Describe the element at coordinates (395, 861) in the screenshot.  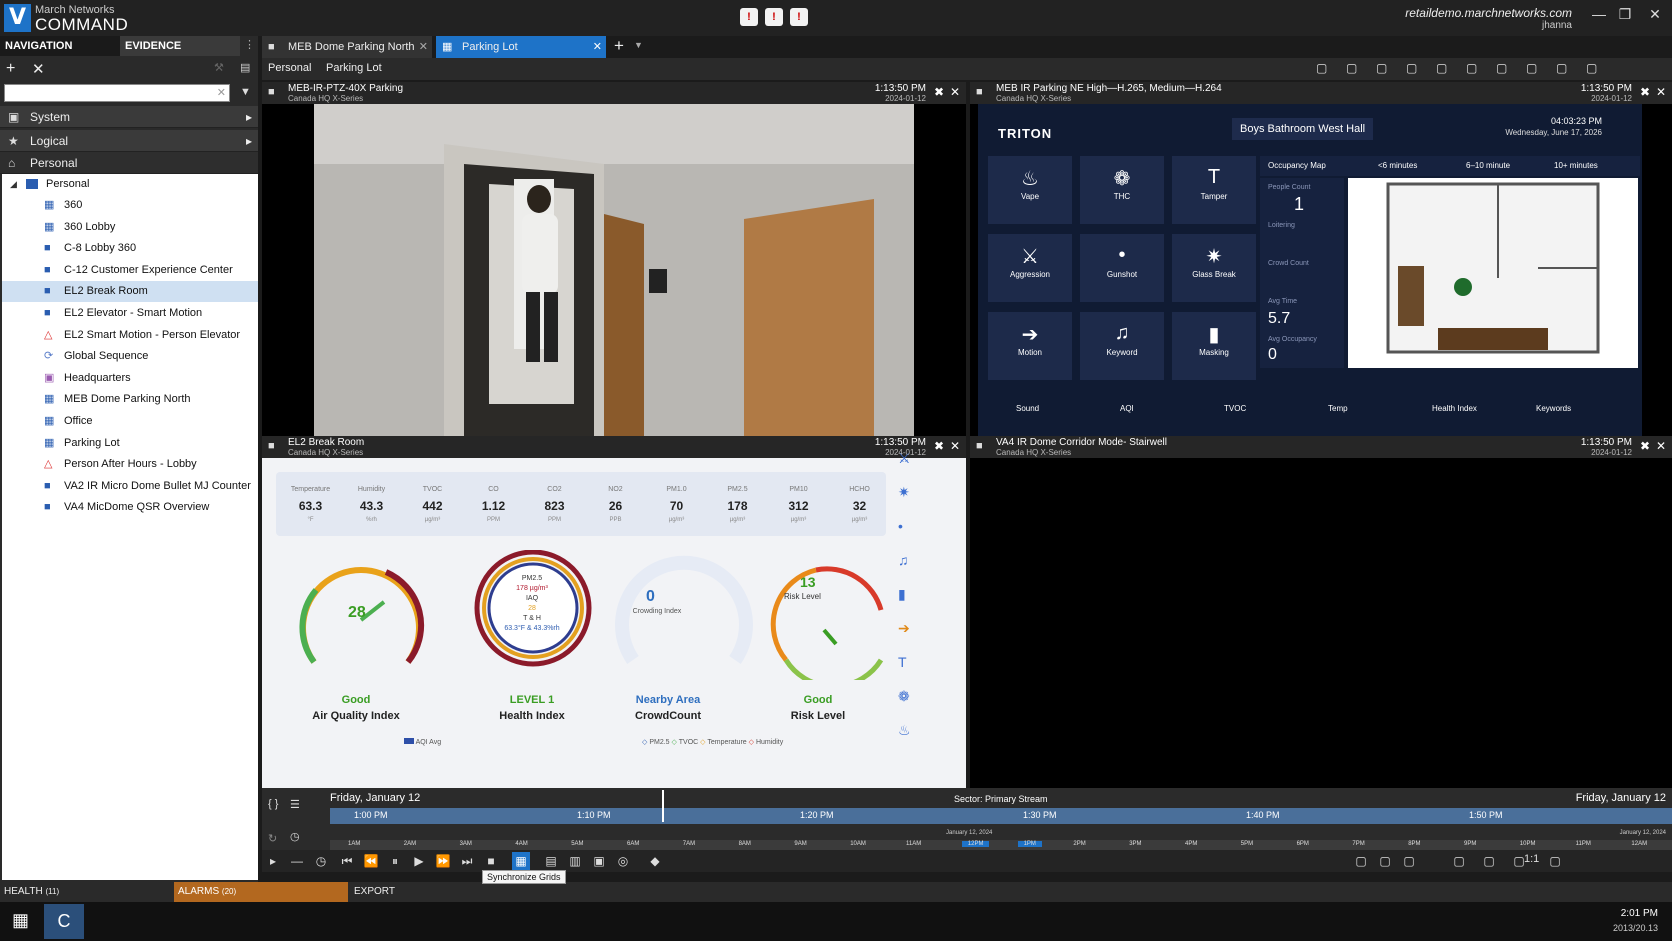
I see `pause-icon: ⏸` at that location.